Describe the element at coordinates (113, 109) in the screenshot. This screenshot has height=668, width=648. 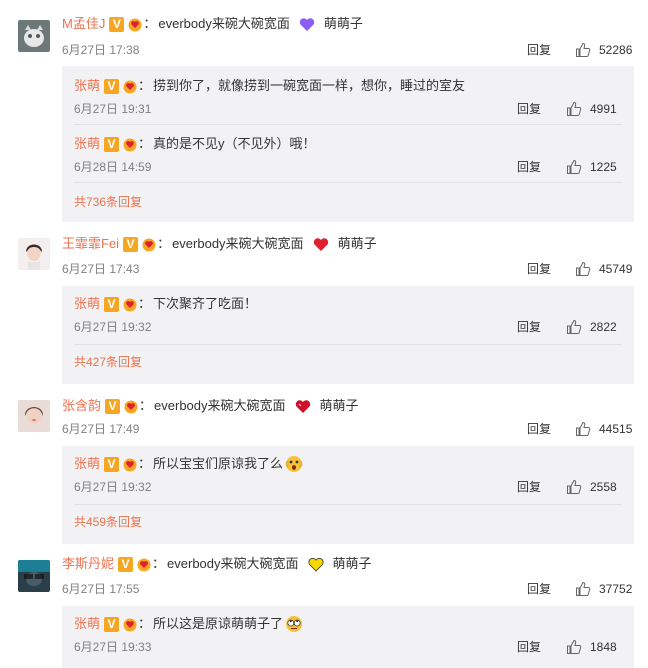
I see `reply-time: 6月27日 19:31` at that location.